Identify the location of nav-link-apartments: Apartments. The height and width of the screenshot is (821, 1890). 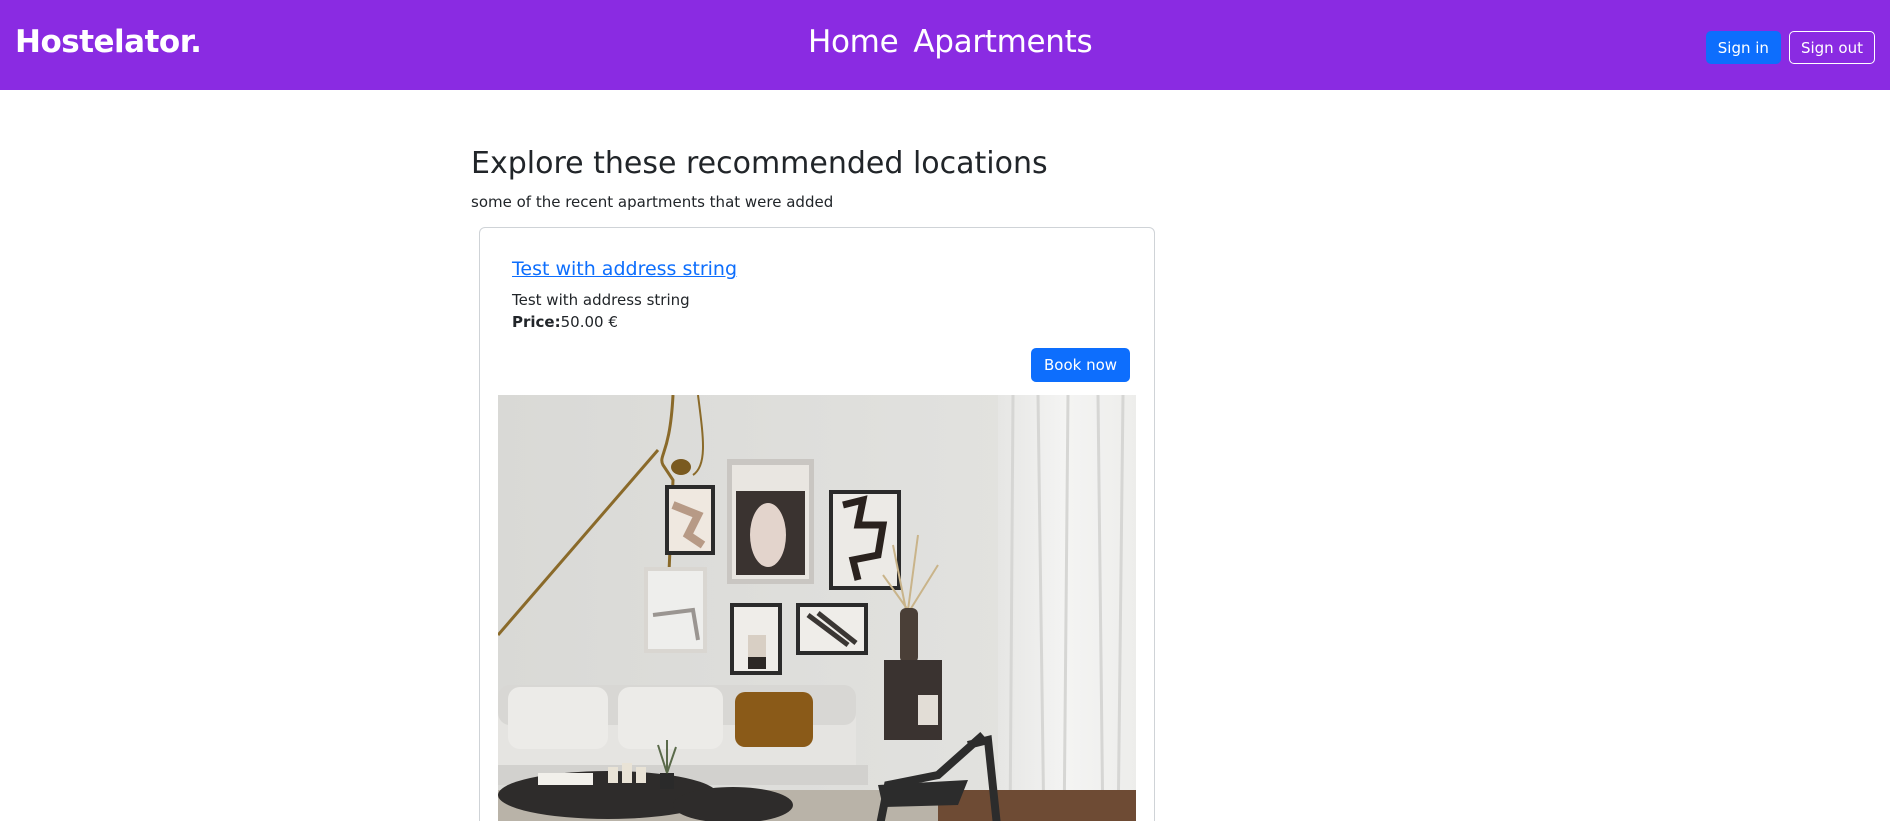
(1002, 42).